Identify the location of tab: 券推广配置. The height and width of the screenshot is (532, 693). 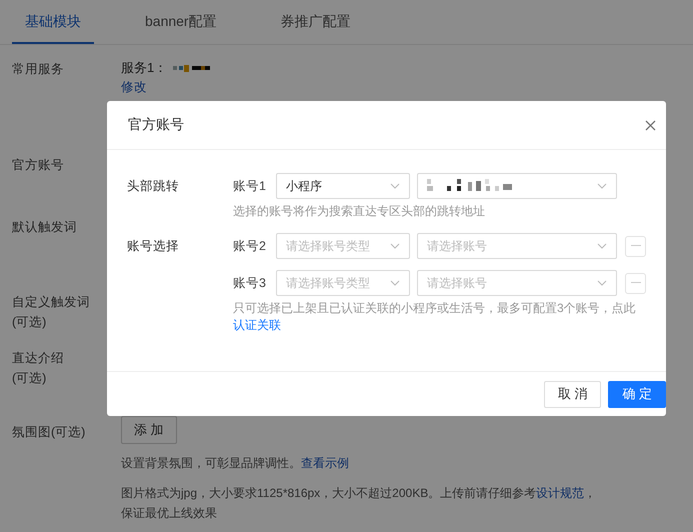
(316, 22).